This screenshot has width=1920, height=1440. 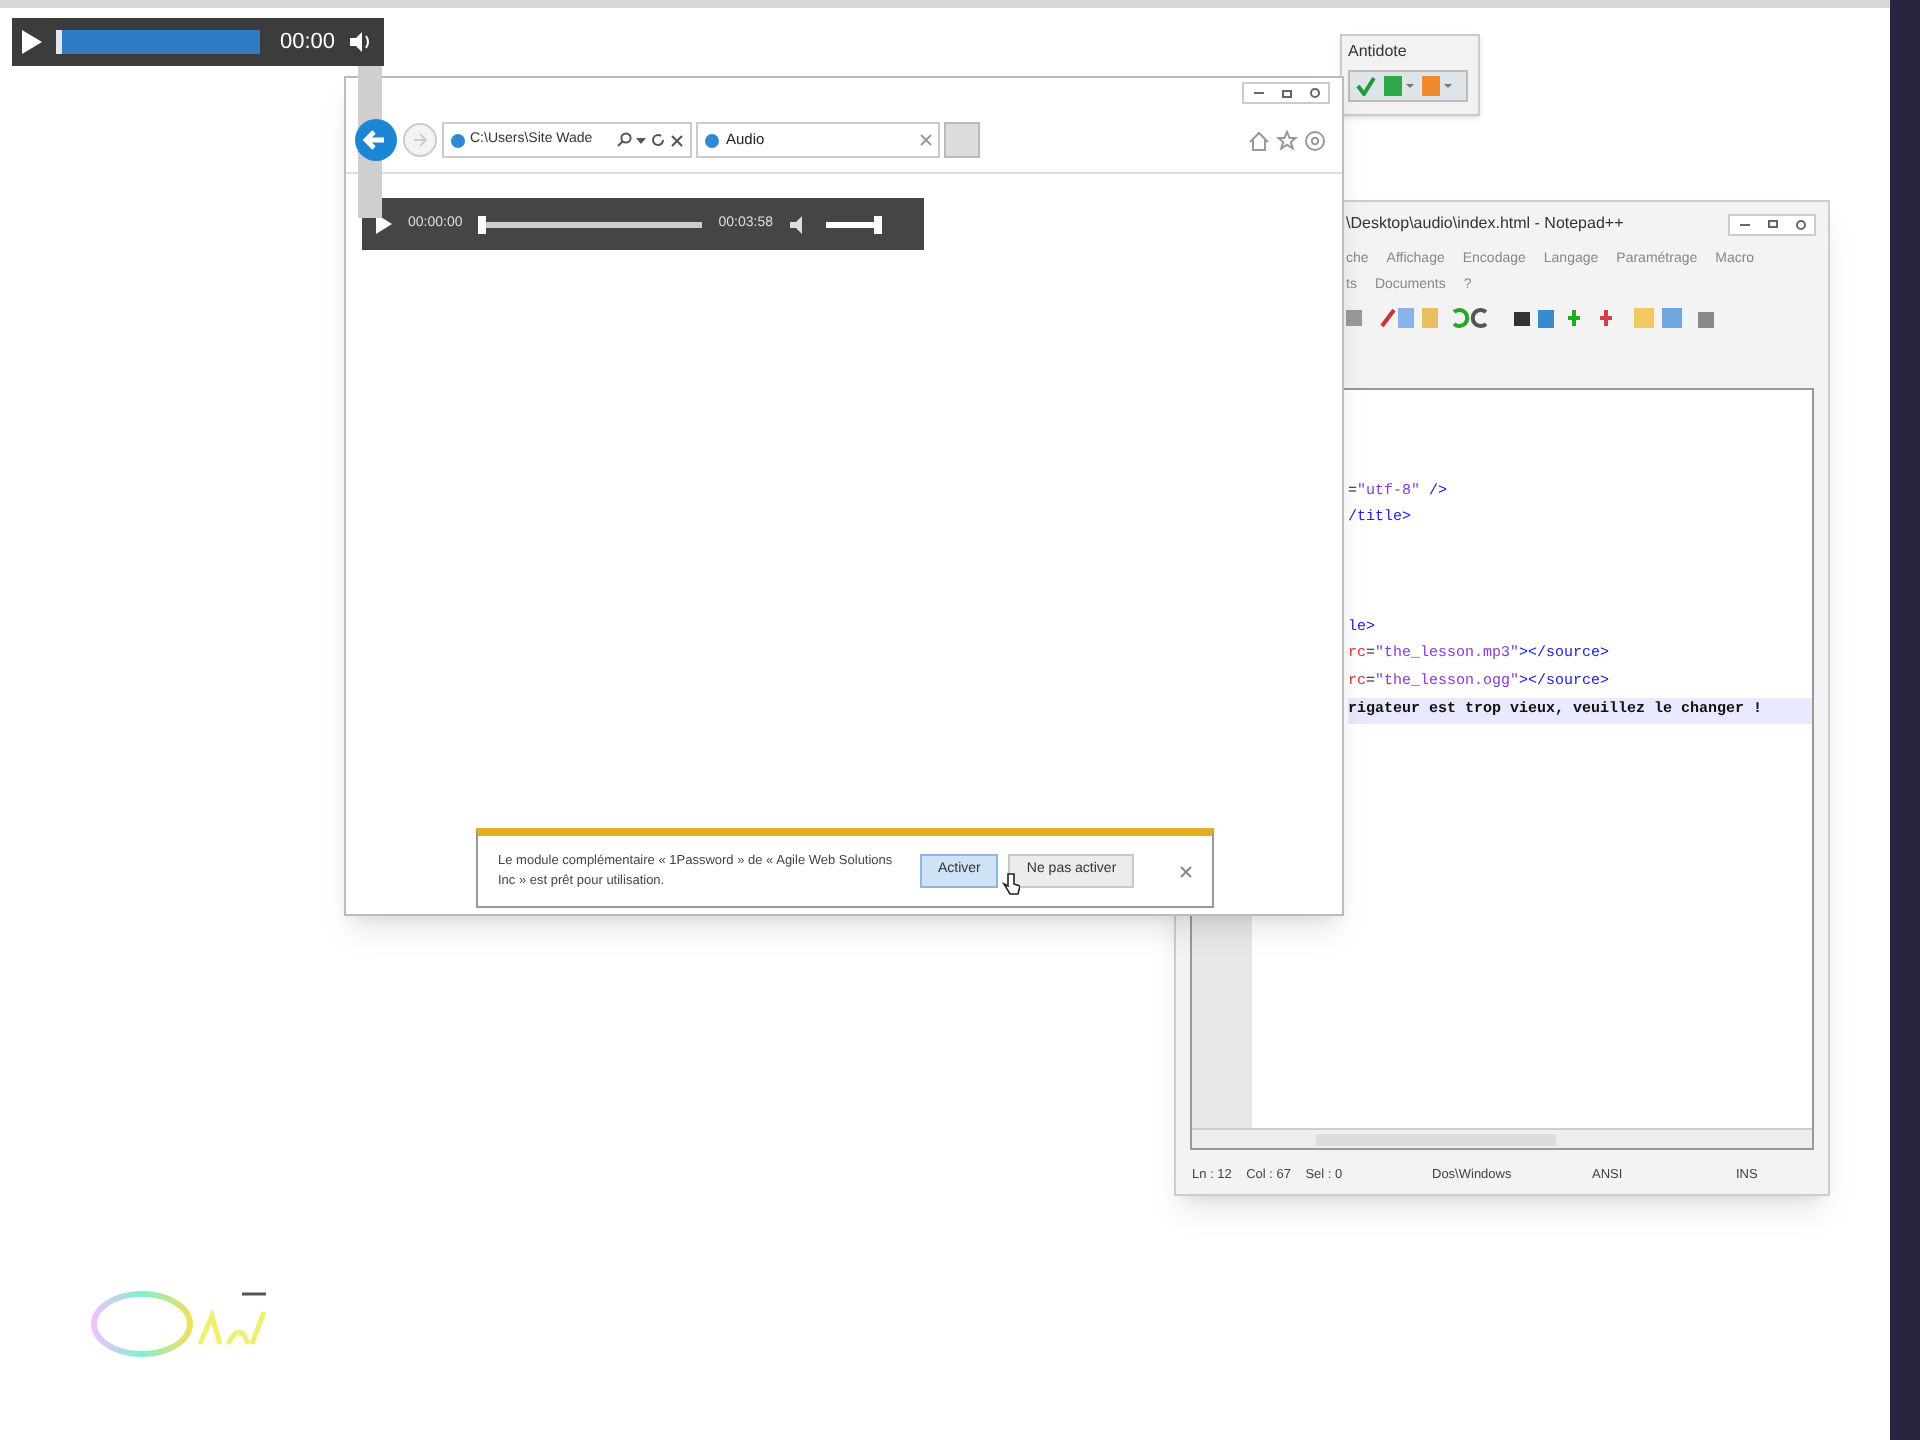 I want to click on progress-track, so click(x=158, y=42).